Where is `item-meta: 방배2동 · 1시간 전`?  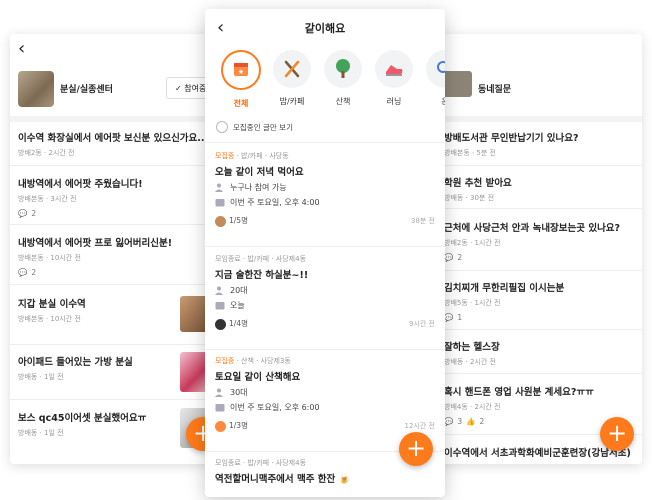 item-meta: 방배2동 · 1시간 전 is located at coordinates (472, 243).